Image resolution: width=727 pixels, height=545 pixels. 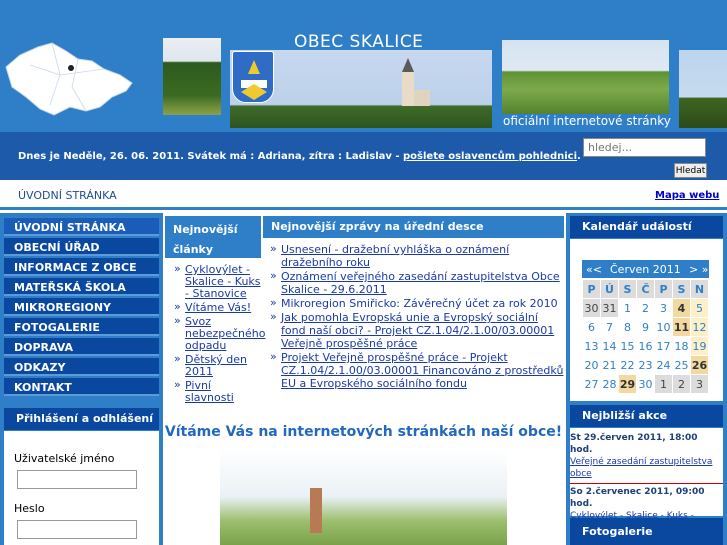 What do you see at coordinates (641, 468) in the screenshot?
I see `event-link: Veřejné zasedání zastupitelstva obce` at bounding box center [641, 468].